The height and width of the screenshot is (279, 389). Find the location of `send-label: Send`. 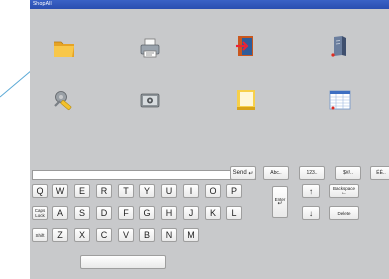

send-label: Send is located at coordinates (239, 173).